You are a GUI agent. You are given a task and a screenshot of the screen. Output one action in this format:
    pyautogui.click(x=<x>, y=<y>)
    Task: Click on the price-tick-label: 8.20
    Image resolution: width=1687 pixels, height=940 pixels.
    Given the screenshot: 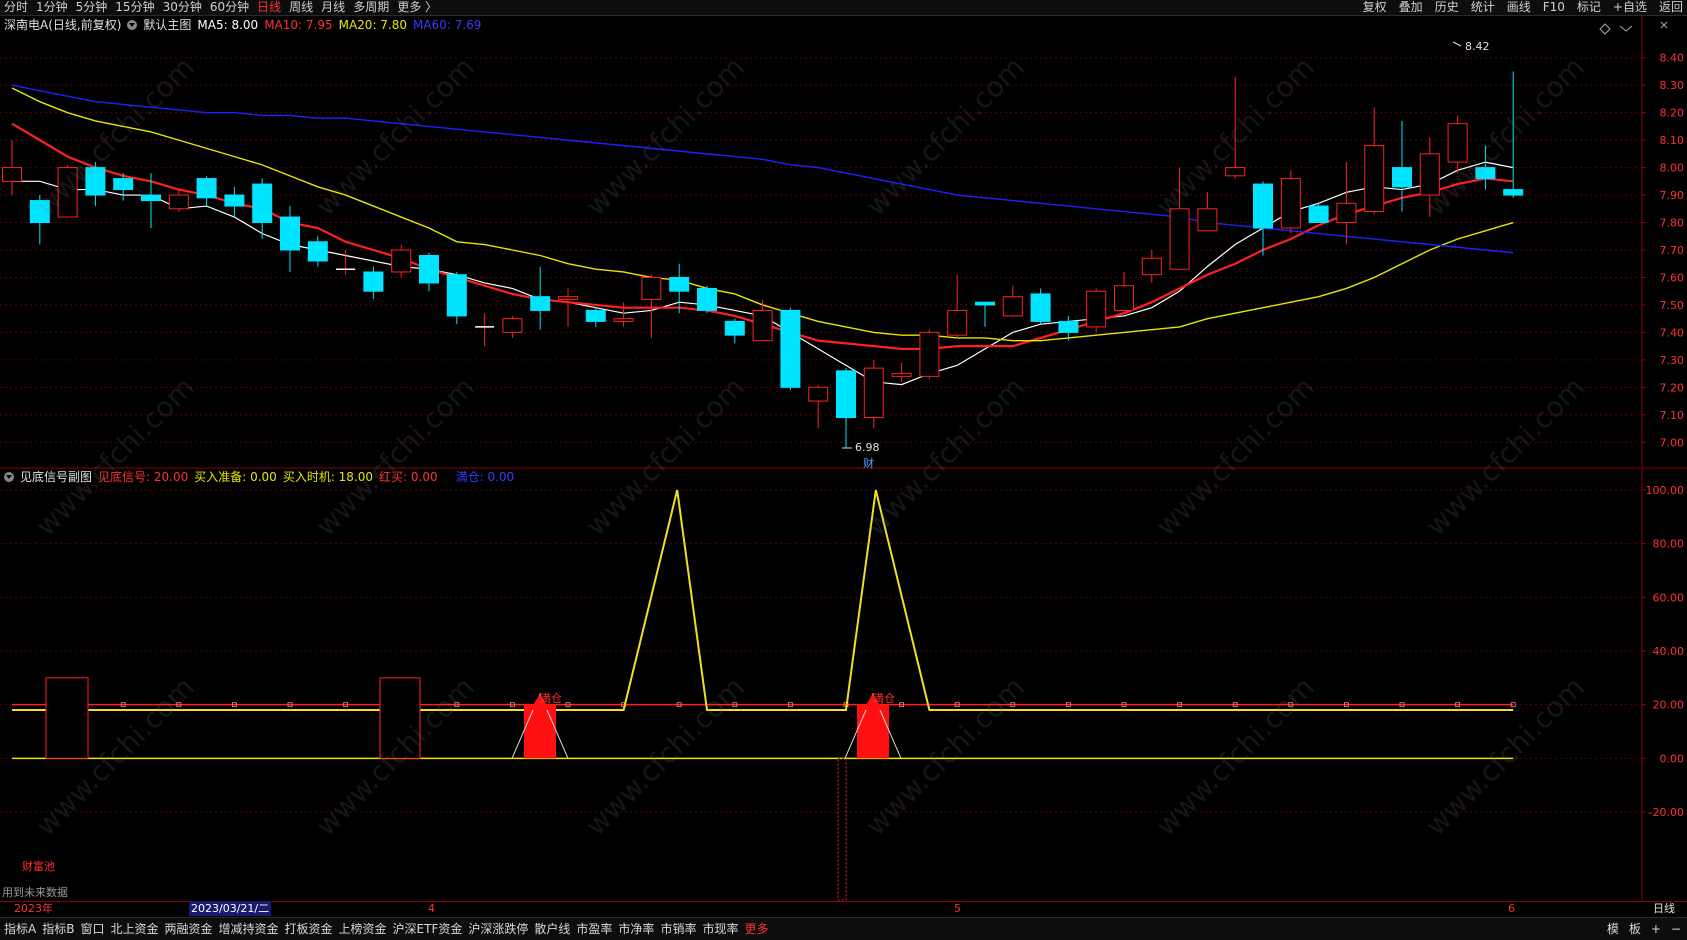 What is the action you would take?
    pyautogui.click(x=1672, y=113)
    